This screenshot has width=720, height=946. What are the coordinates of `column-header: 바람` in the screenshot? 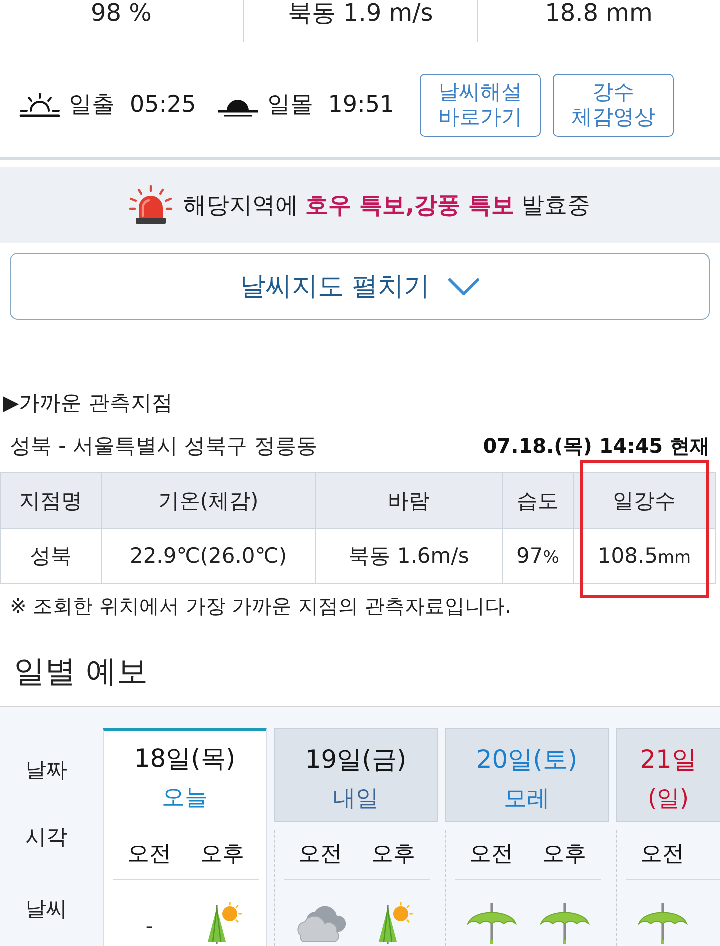 It's located at (409, 500).